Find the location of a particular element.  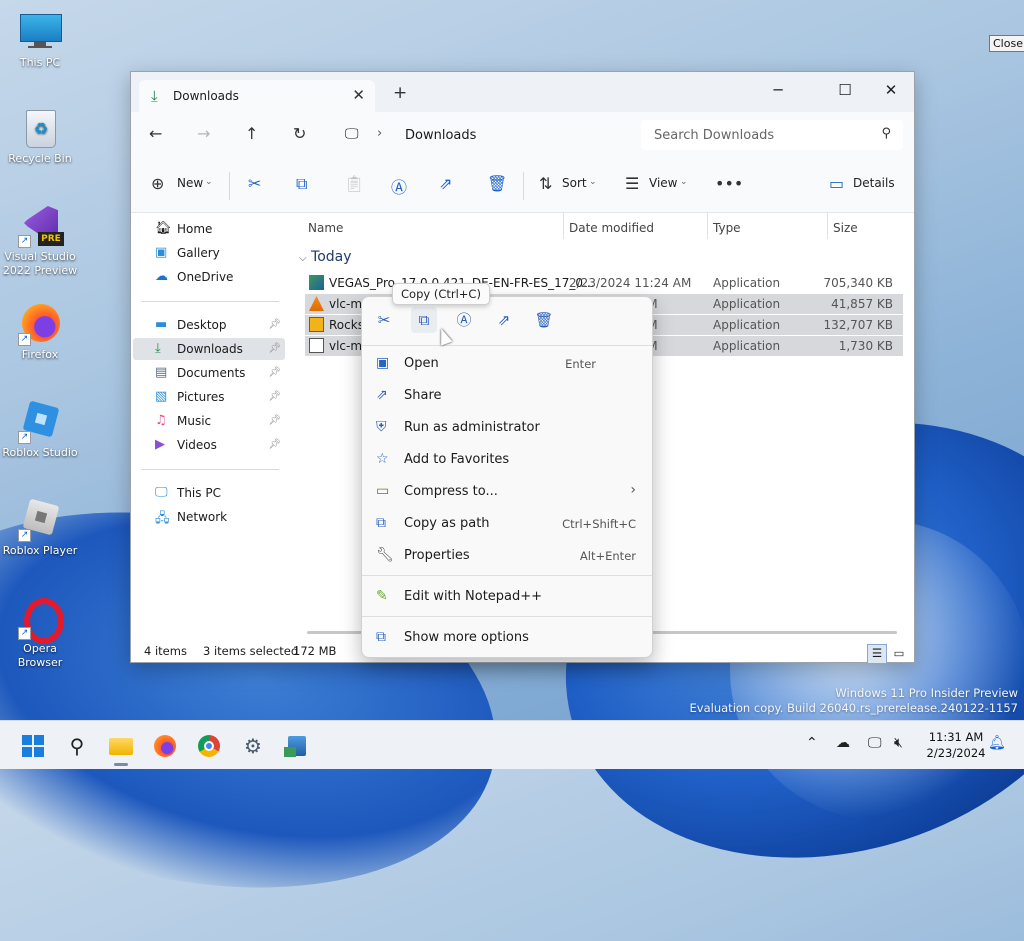

chevron-right-icon: › is located at coordinates (379, 133).